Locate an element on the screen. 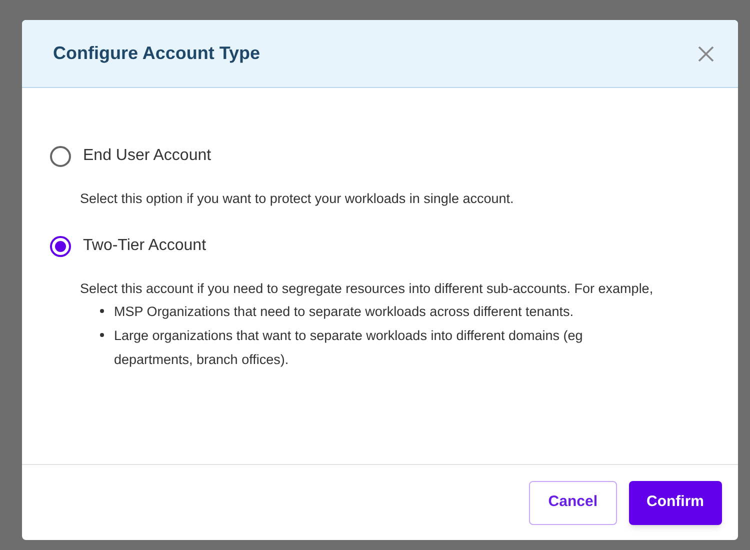 The image size is (750, 550). bullet-text: MSP Organizations that need to separate workloads across different tenants. is located at coordinates (344, 312).